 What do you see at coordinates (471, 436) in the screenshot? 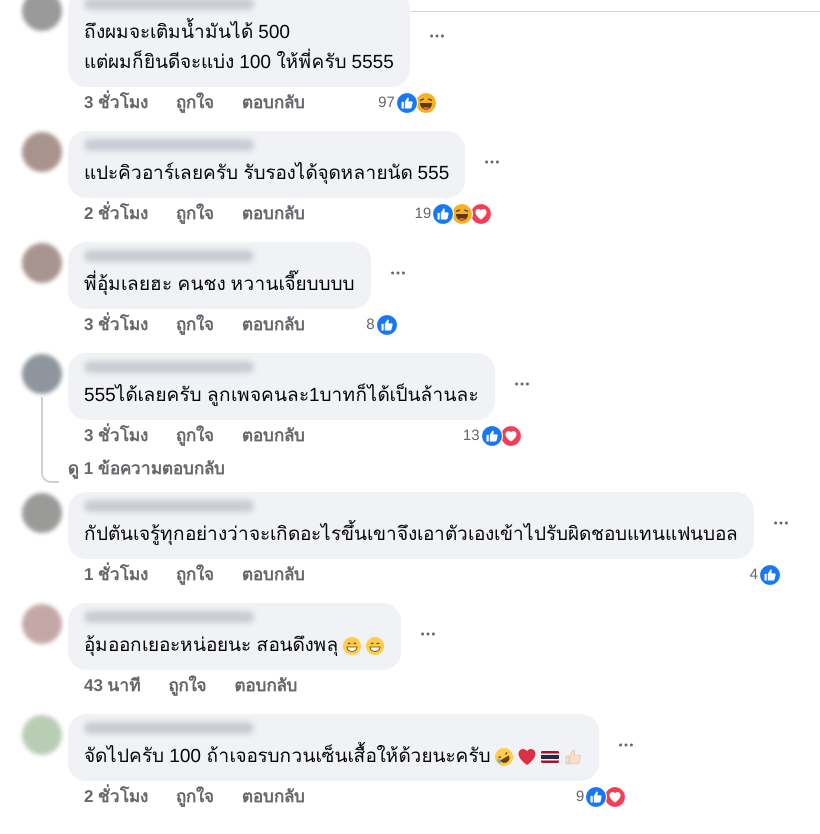
I see `reaction-count: 13` at bounding box center [471, 436].